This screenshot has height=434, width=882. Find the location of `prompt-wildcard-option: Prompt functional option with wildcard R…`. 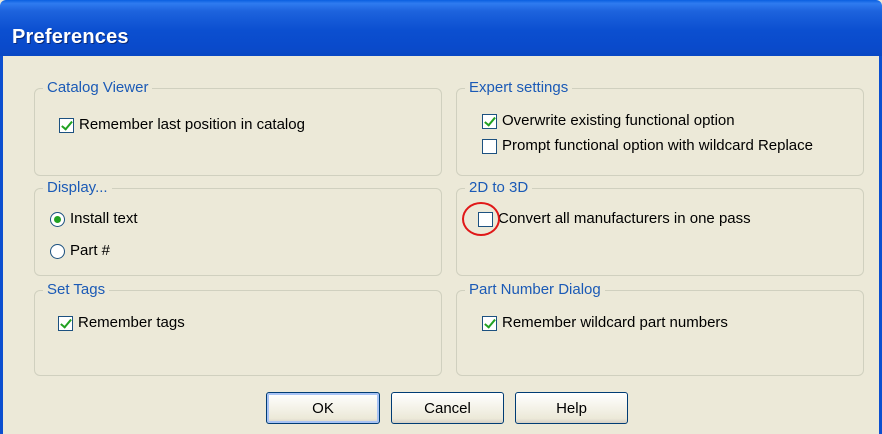

prompt-wildcard-option: Prompt functional option with wildcard R… is located at coordinates (647, 146).